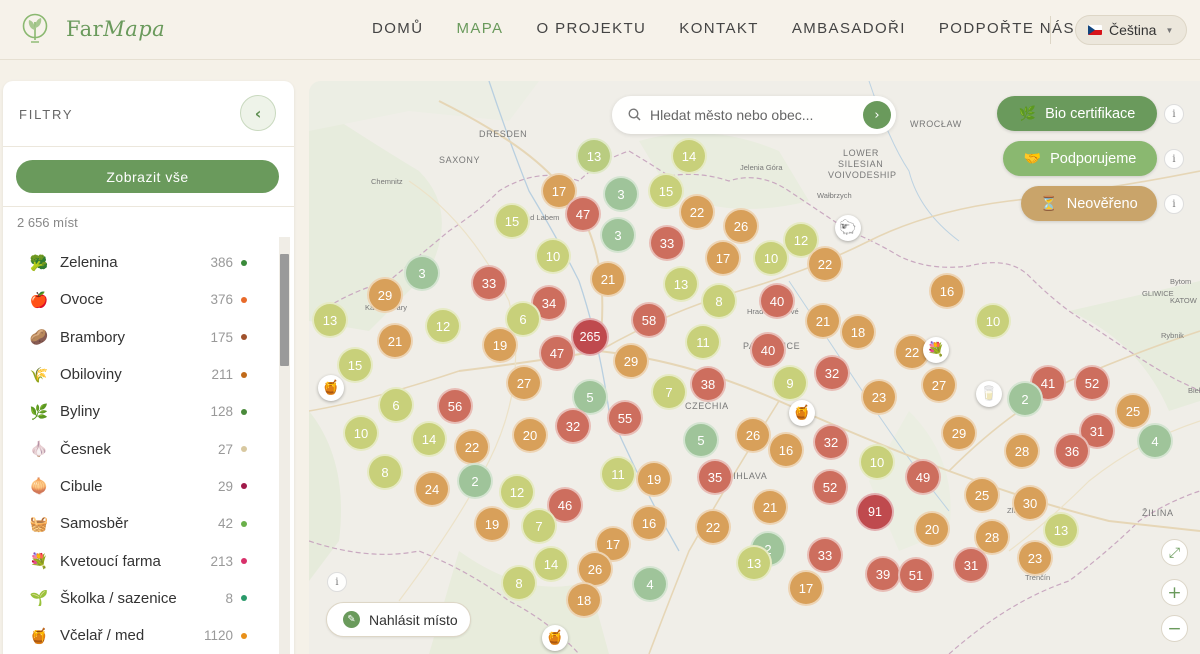 This screenshot has width=1200, height=654. I want to click on map-cluster: 9, so click(790, 383).